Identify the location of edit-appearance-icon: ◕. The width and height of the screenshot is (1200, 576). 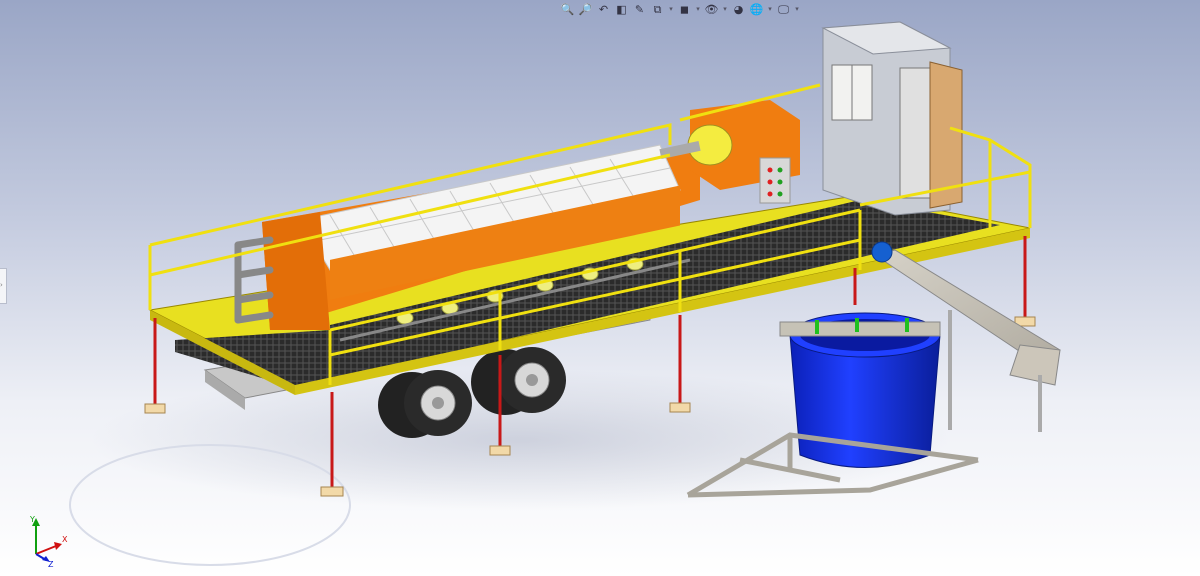
(738, 9).